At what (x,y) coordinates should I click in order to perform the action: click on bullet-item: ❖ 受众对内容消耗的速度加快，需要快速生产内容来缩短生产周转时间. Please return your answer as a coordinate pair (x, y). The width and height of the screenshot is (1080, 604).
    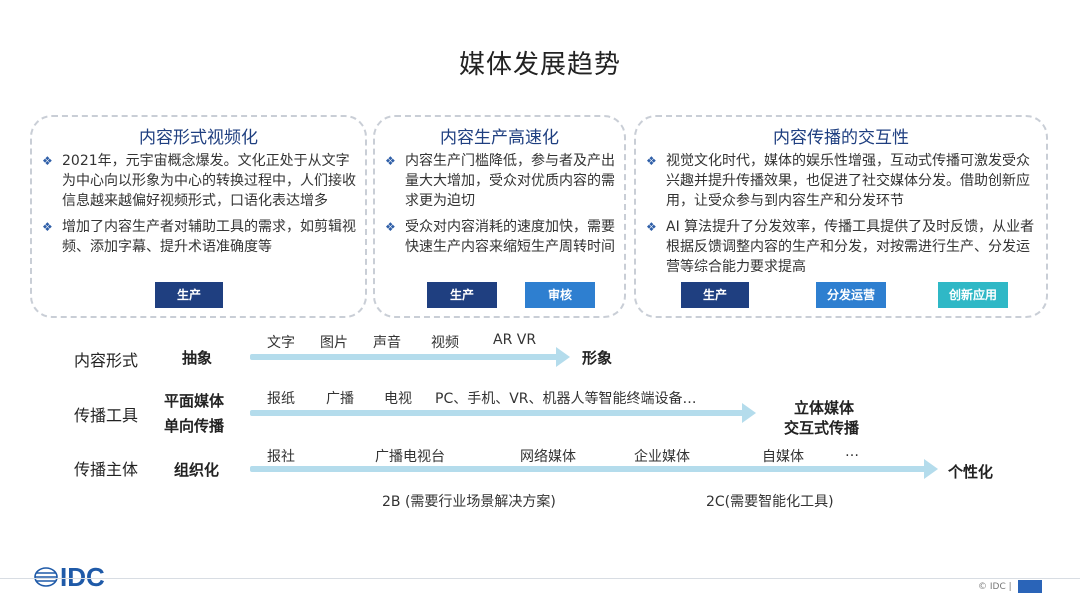
    Looking at the image, I should click on (500, 237).